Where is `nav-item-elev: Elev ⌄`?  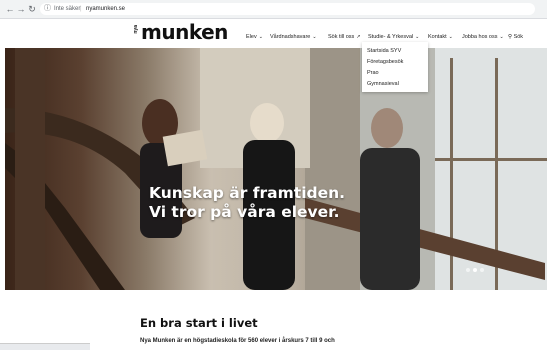
nav-item-elev: Elev ⌄ is located at coordinates (254, 38).